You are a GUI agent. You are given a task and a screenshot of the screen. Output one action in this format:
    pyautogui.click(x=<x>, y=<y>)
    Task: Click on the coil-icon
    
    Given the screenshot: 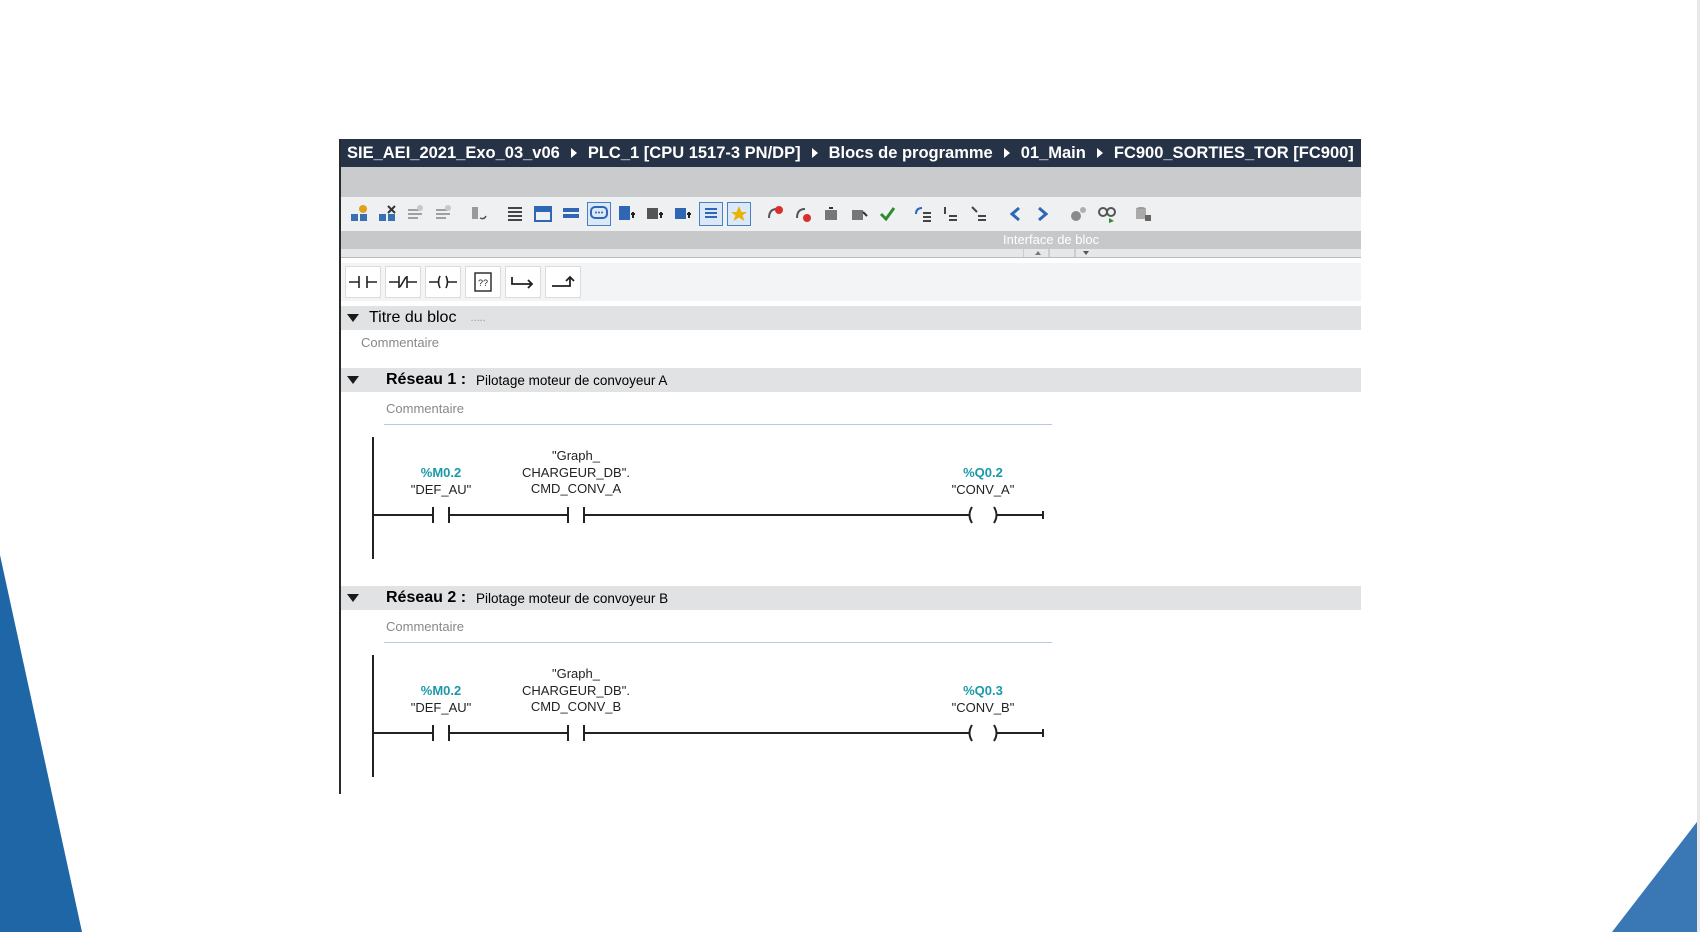 What is the action you would take?
    pyautogui.click(x=443, y=282)
    